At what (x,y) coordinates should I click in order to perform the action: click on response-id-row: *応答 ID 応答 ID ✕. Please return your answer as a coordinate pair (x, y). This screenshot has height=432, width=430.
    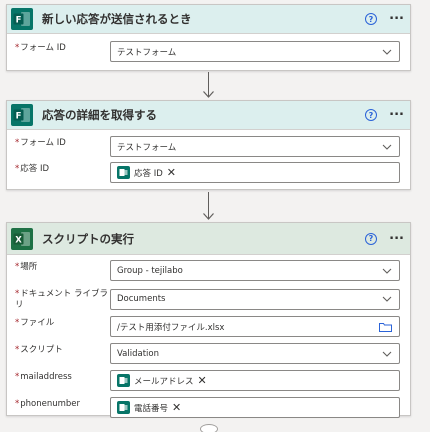
    Looking at the image, I should click on (207, 172).